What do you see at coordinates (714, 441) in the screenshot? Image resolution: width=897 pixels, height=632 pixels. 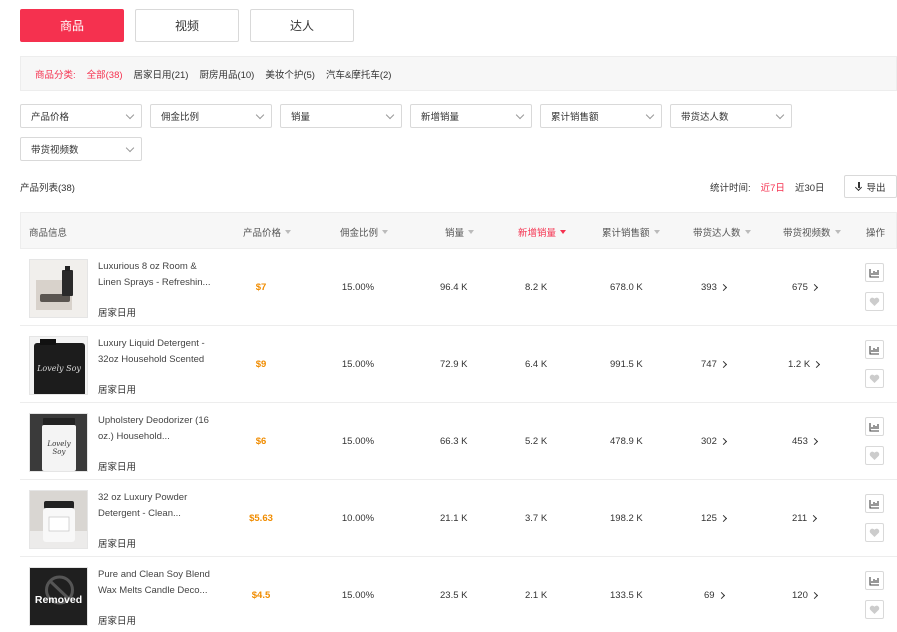 I see `creators-link: 302` at bounding box center [714, 441].